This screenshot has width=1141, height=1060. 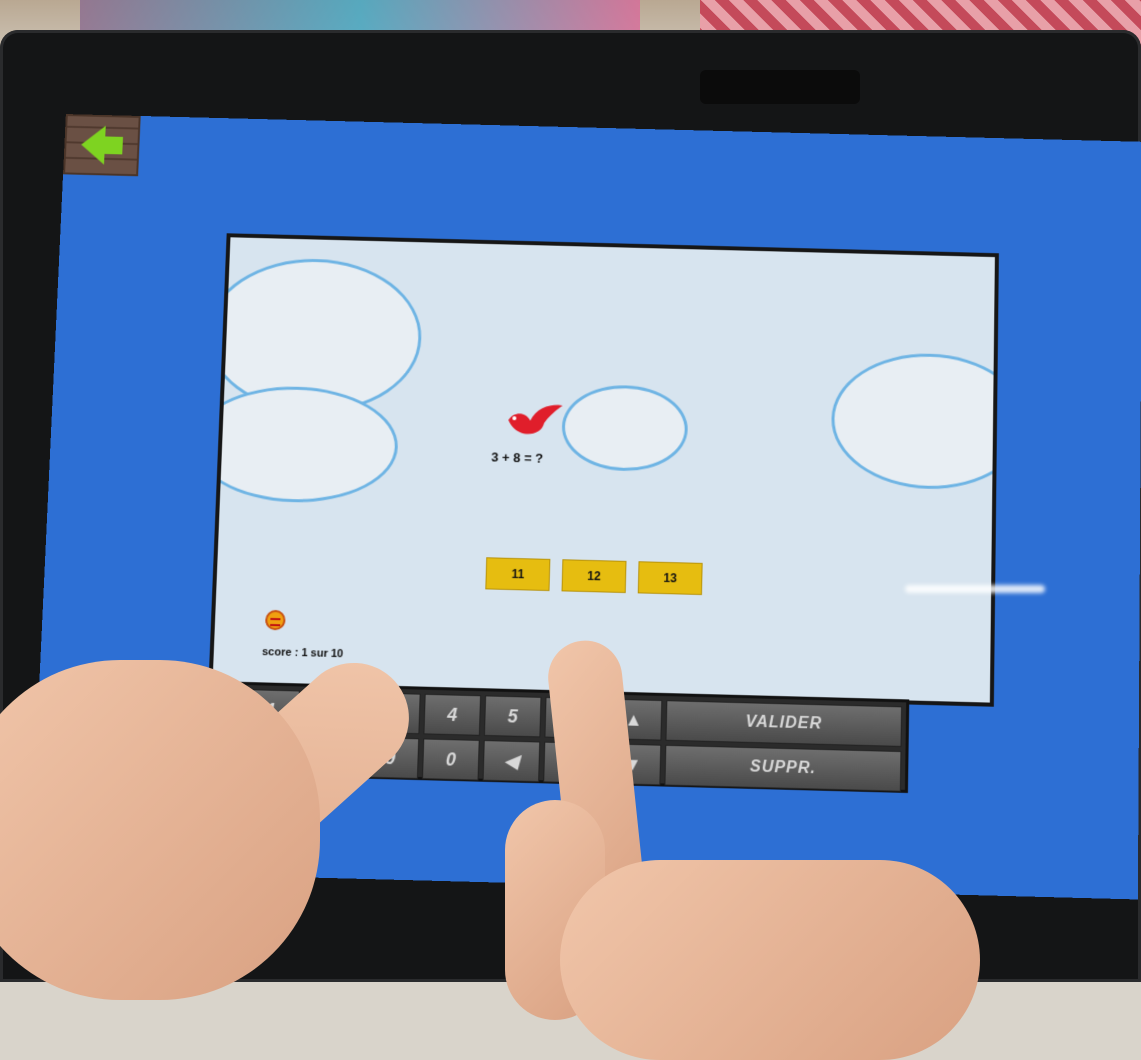 I want to click on key-5: 5, so click(x=512, y=716).